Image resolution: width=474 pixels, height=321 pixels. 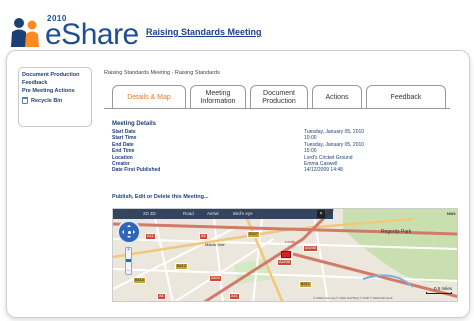 What do you see at coordinates (25, 100) in the screenshot?
I see `recycle-bin-icon` at bounding box center [25, 100].